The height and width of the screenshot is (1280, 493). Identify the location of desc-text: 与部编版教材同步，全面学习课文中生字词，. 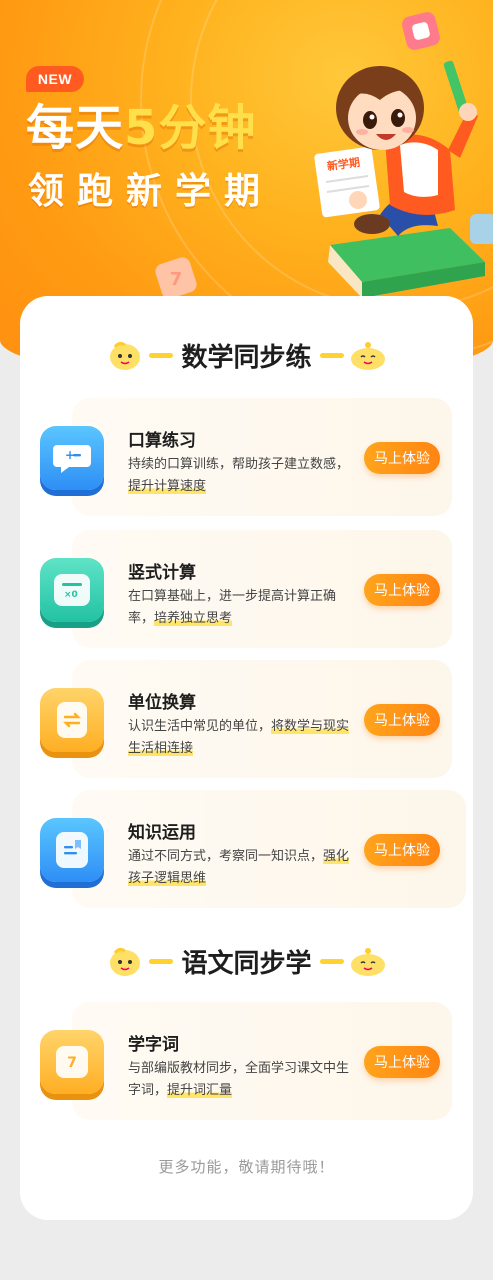
(239, 1079).